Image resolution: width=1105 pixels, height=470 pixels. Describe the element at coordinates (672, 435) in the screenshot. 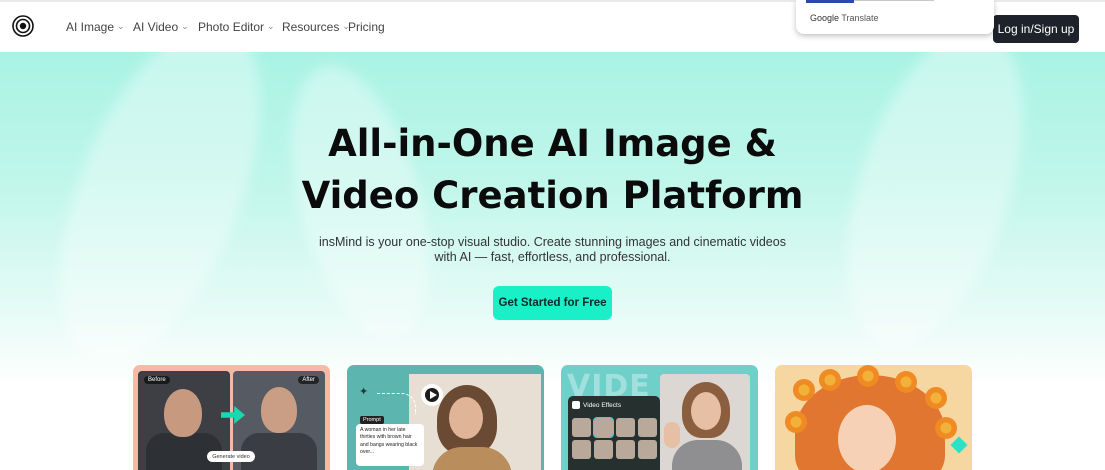

I see `hand-shape` at that location.